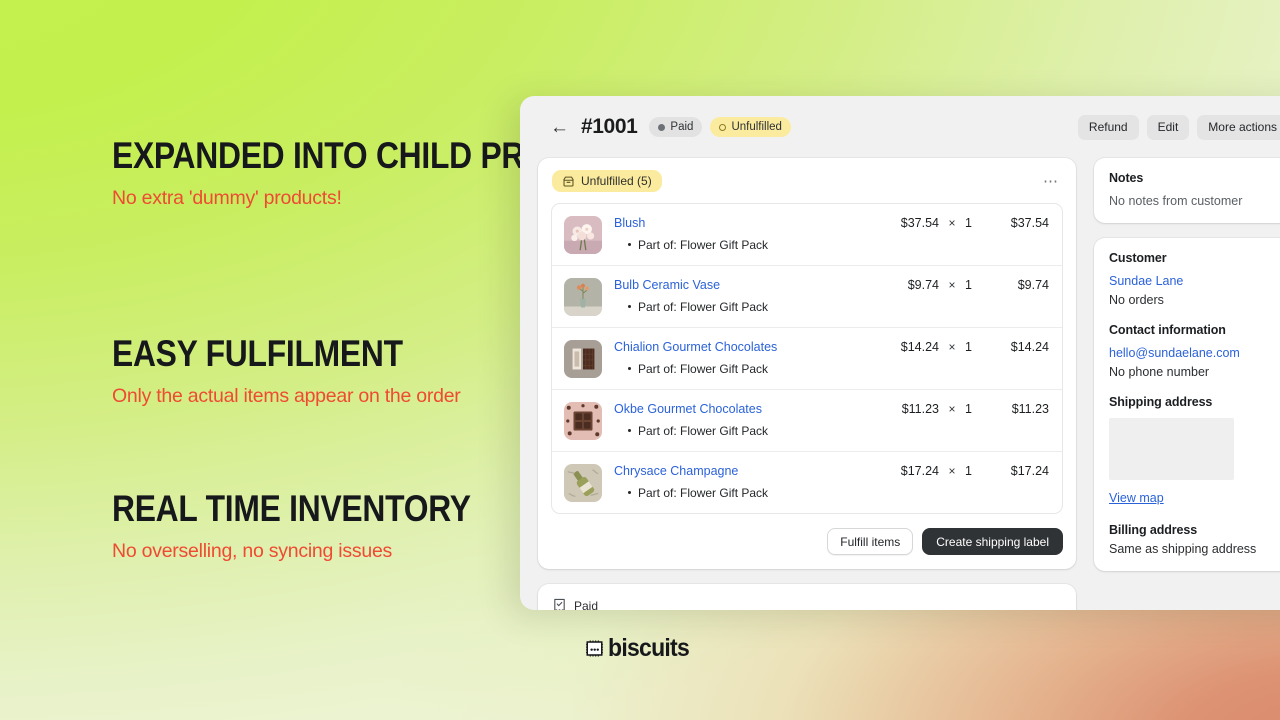 Image resolution: width=1280 pixels, height=720 pixels. What do you see at coordinates (1033, 285) in the screenshot?
I see `line-total: $9.74` at bounding box center [1033, 285].